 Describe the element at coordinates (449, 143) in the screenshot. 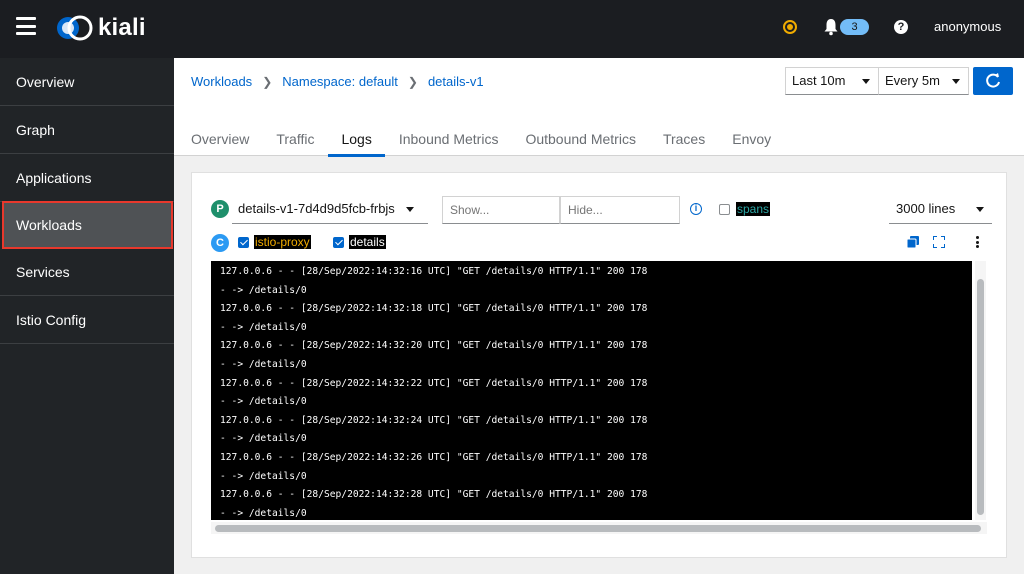

I see `tab-inbound-metrics: Inbound Metrics` at that location.